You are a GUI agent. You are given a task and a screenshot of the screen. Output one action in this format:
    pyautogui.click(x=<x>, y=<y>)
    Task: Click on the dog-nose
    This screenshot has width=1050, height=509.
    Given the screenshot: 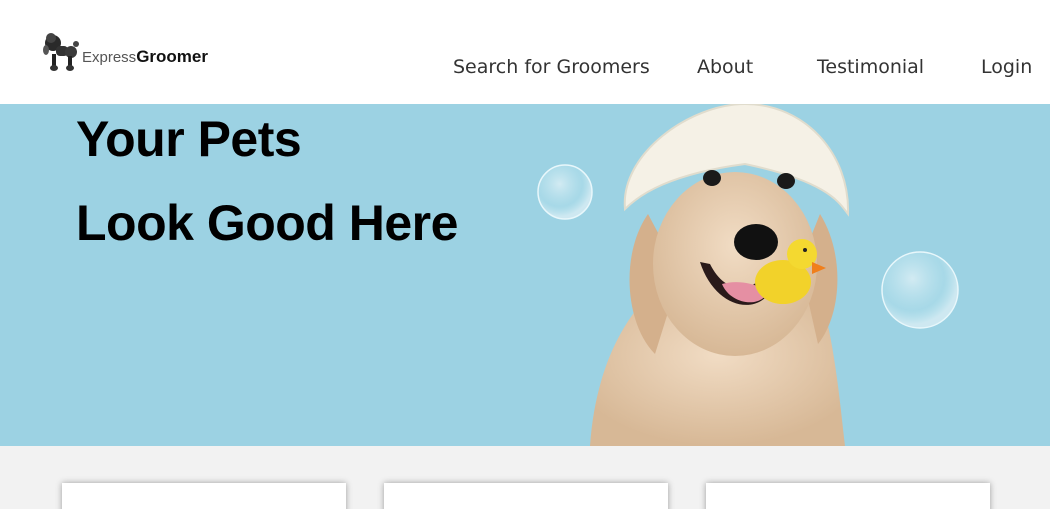 What is the action you would take?
    pyautogui.click(x=756, y=242)
    